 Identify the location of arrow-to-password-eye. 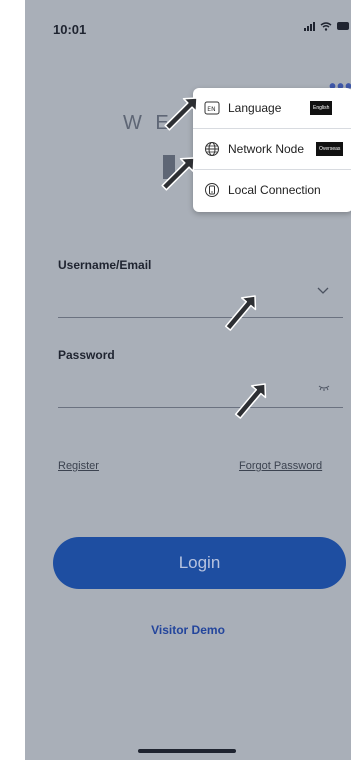
(251, 400).